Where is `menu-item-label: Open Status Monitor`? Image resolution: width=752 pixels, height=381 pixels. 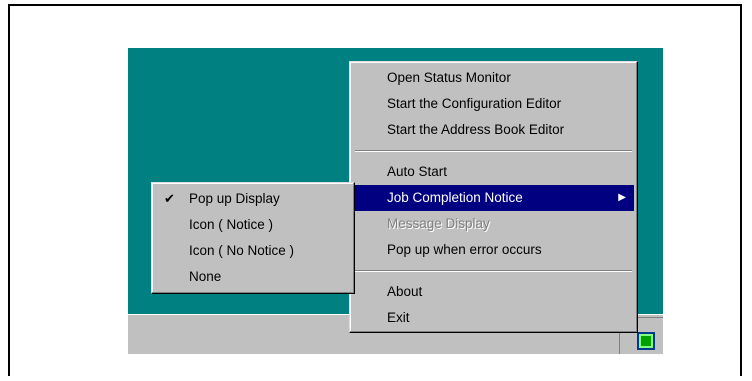
menu-item-label: Open Status Monitor is located at coordinates (449, 77).